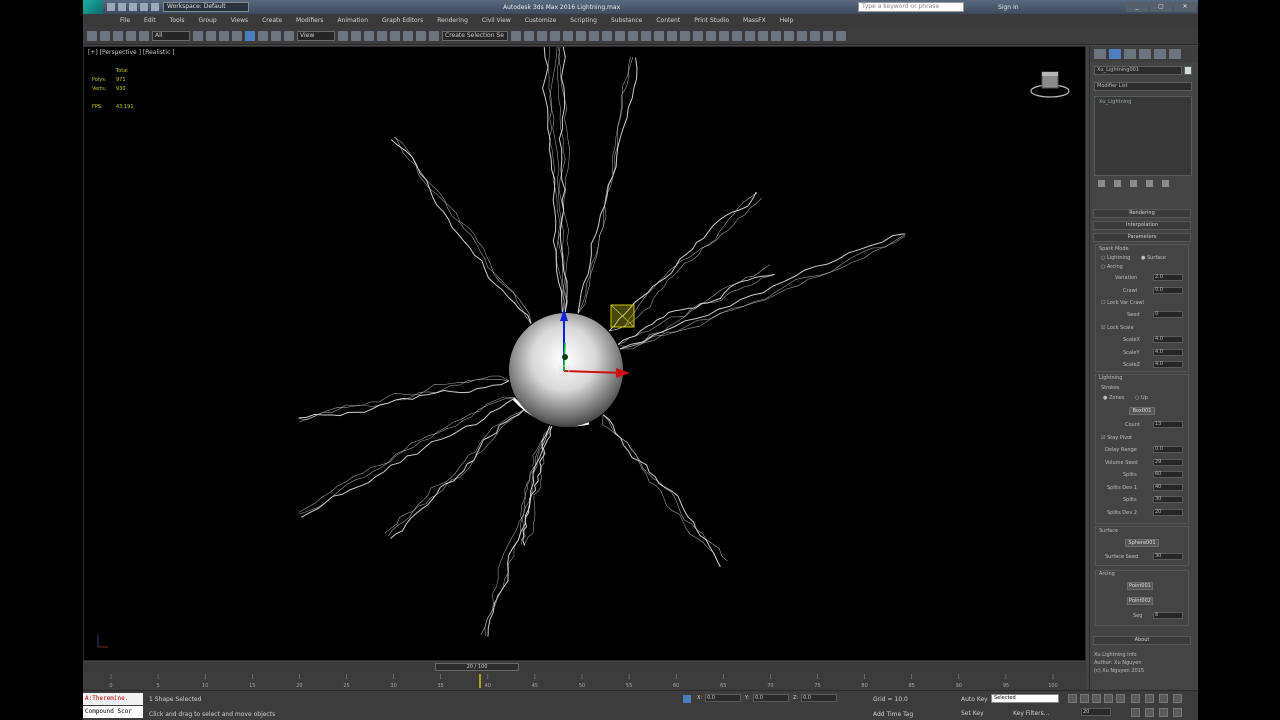  Describe the element at coordinates (1168, 290) in the screenshot. I see `crawl-spinner: 0.0` at that location.